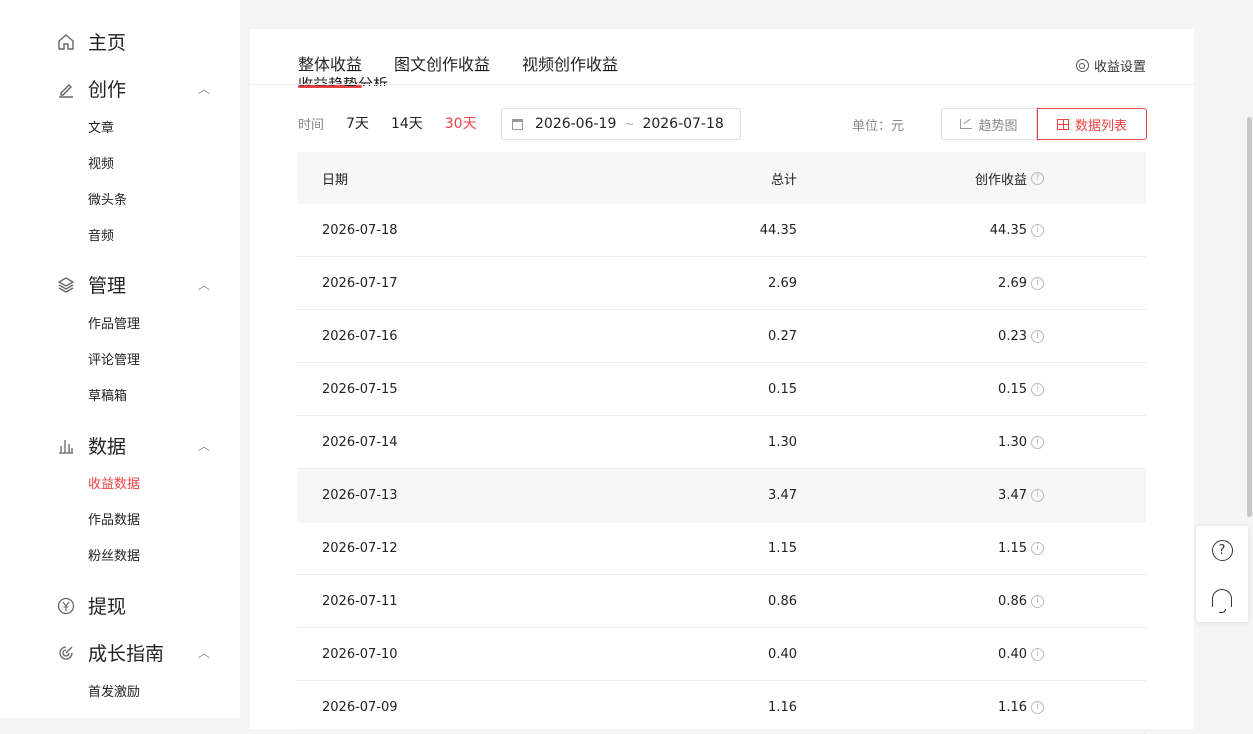 The width and height of the screenshot is (1253, 734). What do you see at coordinates (1008, 230) in the screenshot?
I see `cell-income-value: 44.35` at bounding box center [1008, 230].